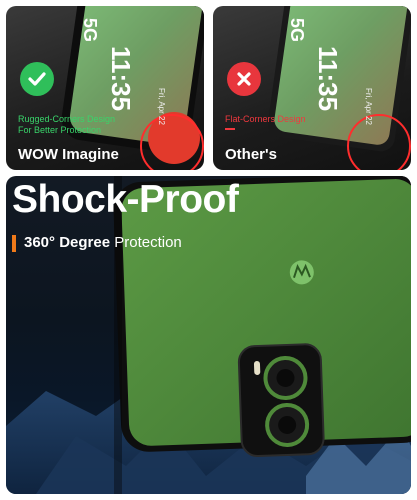  I want to click on caption-line-1: Rugged-Corners Design, so click(67, 119).